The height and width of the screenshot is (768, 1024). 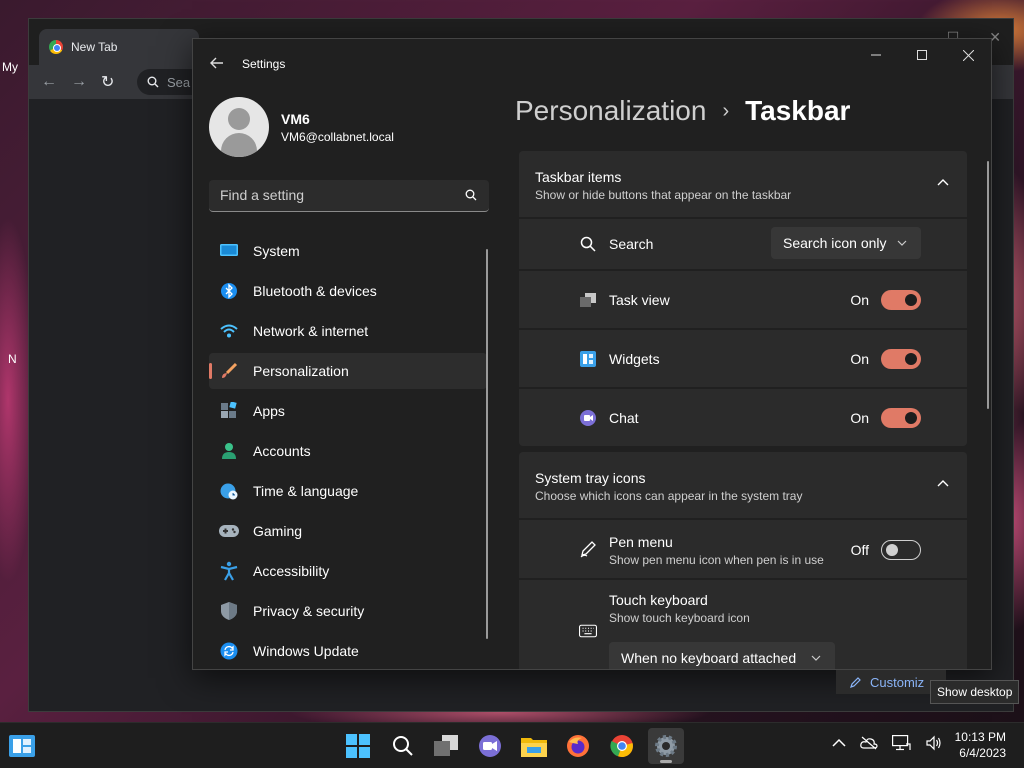 I want to click on nav-item-system: System, so click(x=348, y=251).